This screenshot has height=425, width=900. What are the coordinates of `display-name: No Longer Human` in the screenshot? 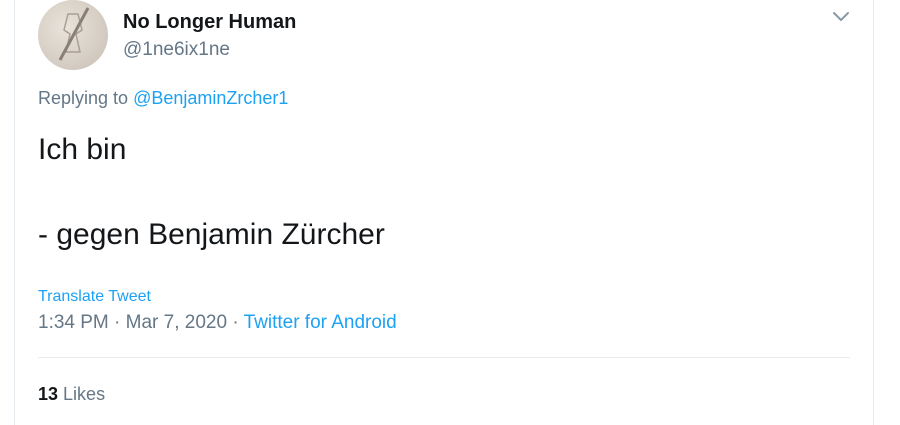 It's located at (209, 22).